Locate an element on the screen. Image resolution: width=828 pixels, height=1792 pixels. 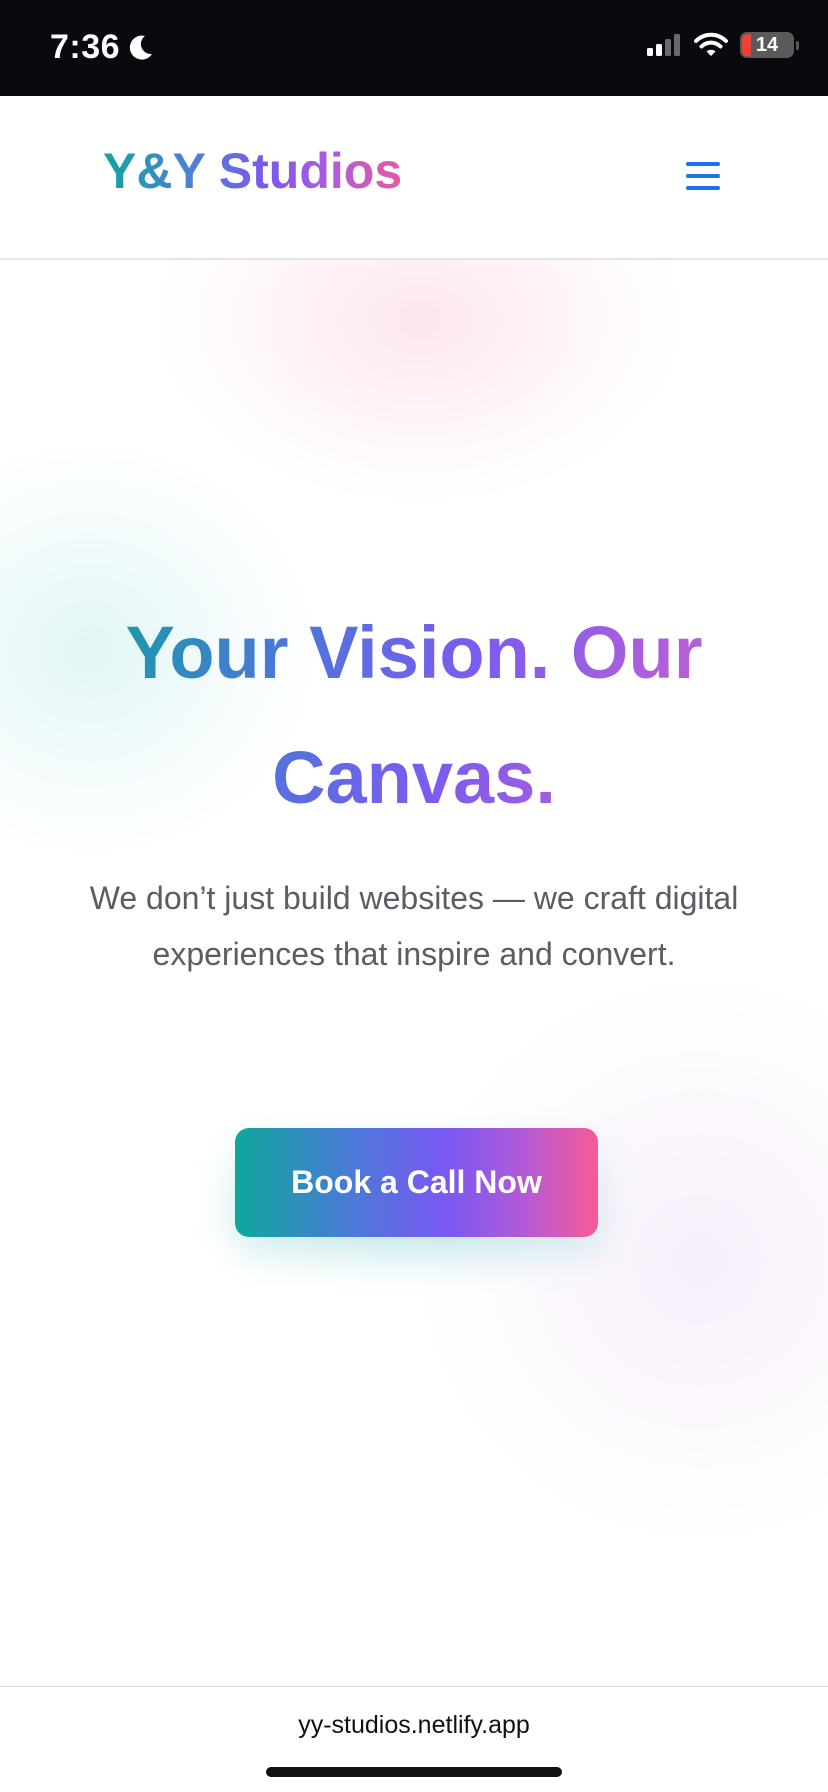
menu-bar-middle is located at coordinates (703, 176).